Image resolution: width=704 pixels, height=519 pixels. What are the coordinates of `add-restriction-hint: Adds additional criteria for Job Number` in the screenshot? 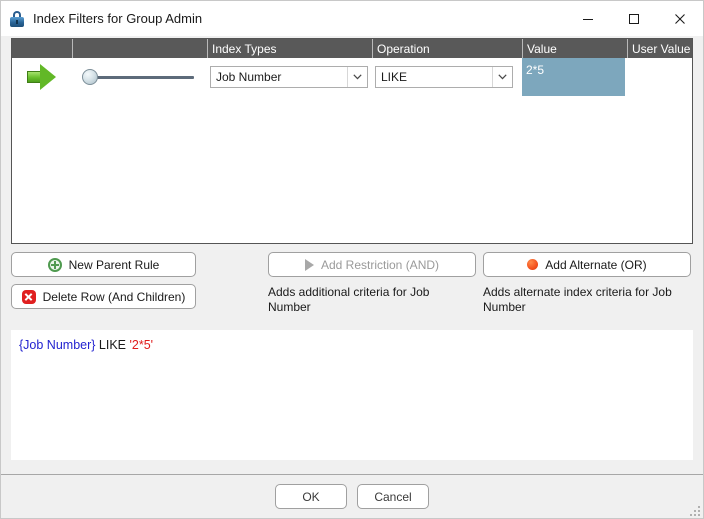 It's located at (349, 299).